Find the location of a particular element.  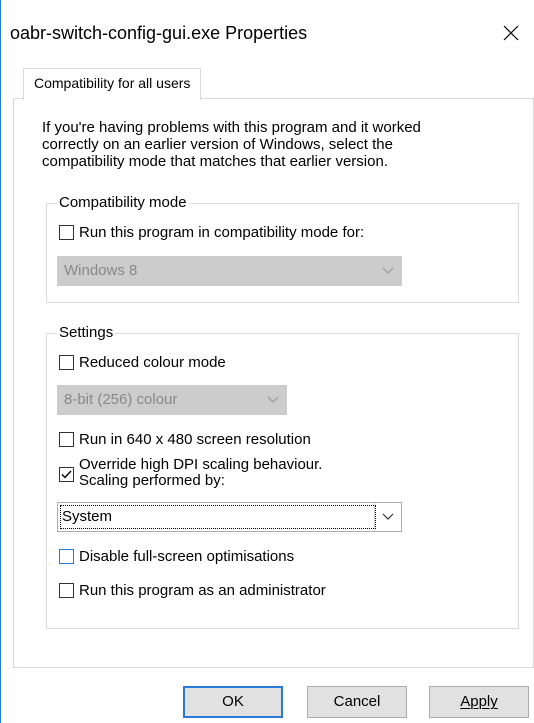

dpi-override-label-line2: Scaling performed by: is located at coordinates (152, 480).